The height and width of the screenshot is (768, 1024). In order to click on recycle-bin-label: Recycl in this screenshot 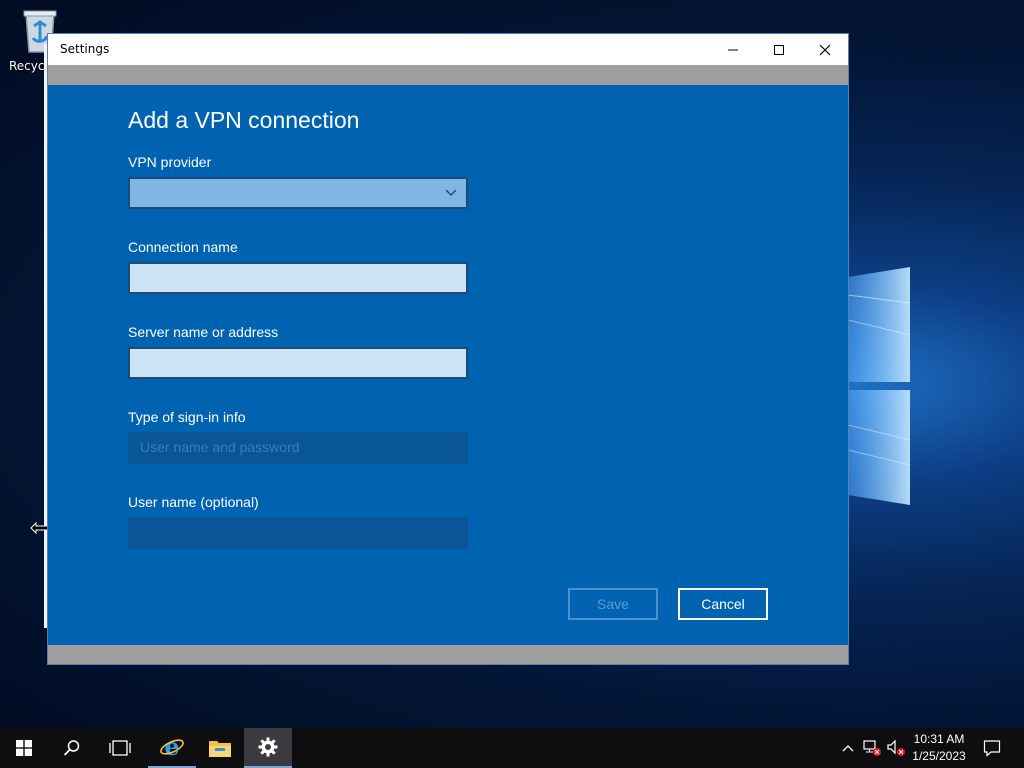, I will do `click(28, 66)`.